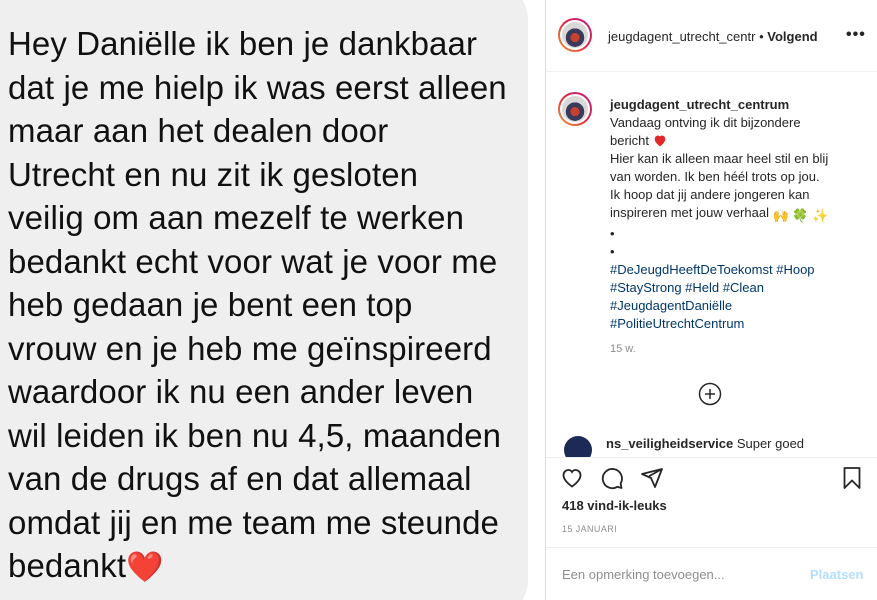 The height and width of the screenshot is (600, 877). What do you see at coordinates (681, 36) in the screenshot?
I see `header-username: jeugdagent_utrecht_centr` at bounding box center [681, 36].